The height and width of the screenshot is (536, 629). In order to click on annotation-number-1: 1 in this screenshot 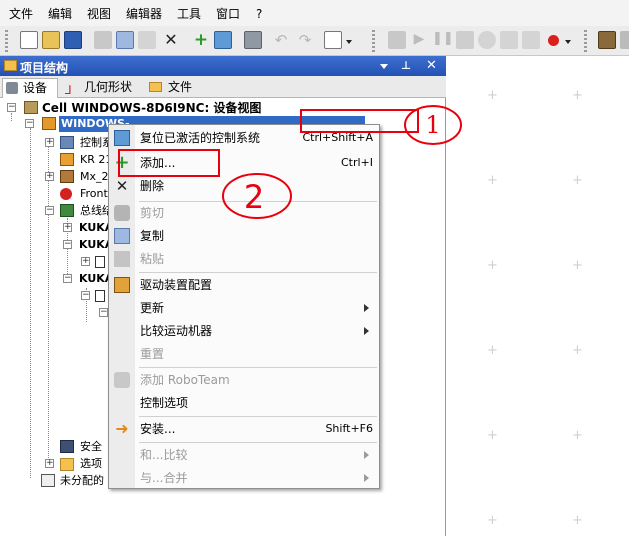, I will do `click(432, 125)`.